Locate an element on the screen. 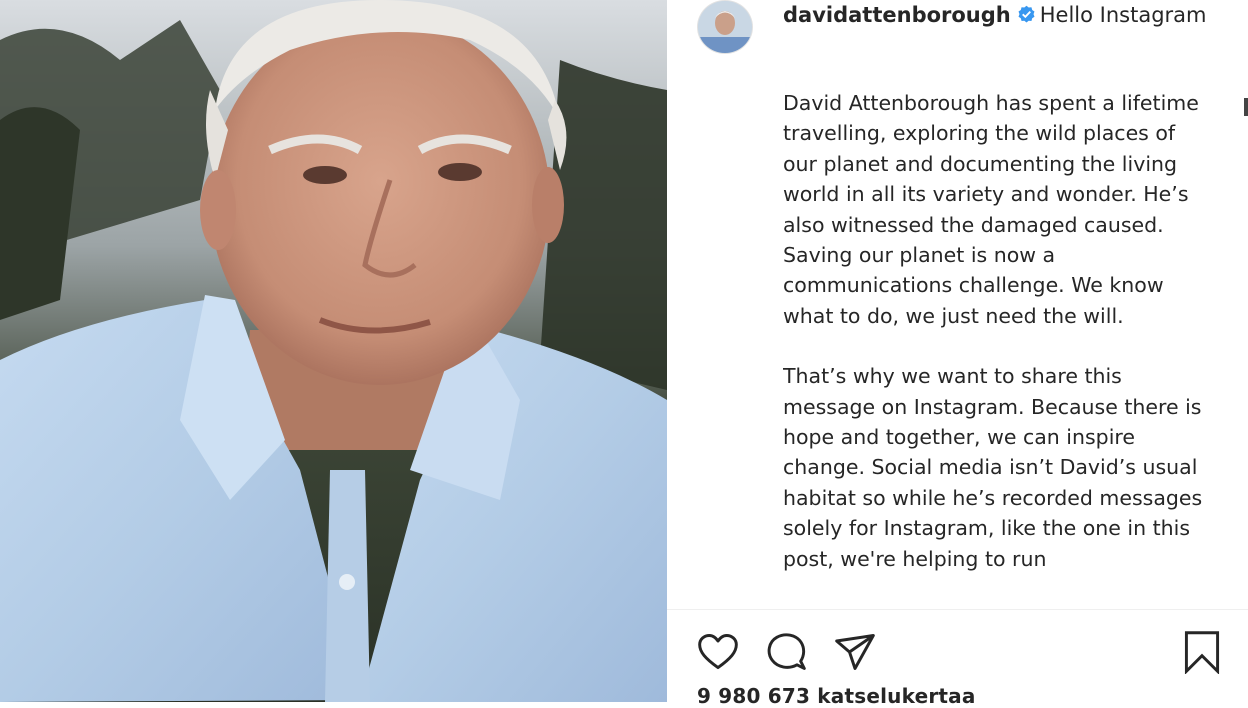 The height and width of the screenshot is (708, 1248). views-count: 9 980 673 katselukertaa is located at coordinates (836, 696).